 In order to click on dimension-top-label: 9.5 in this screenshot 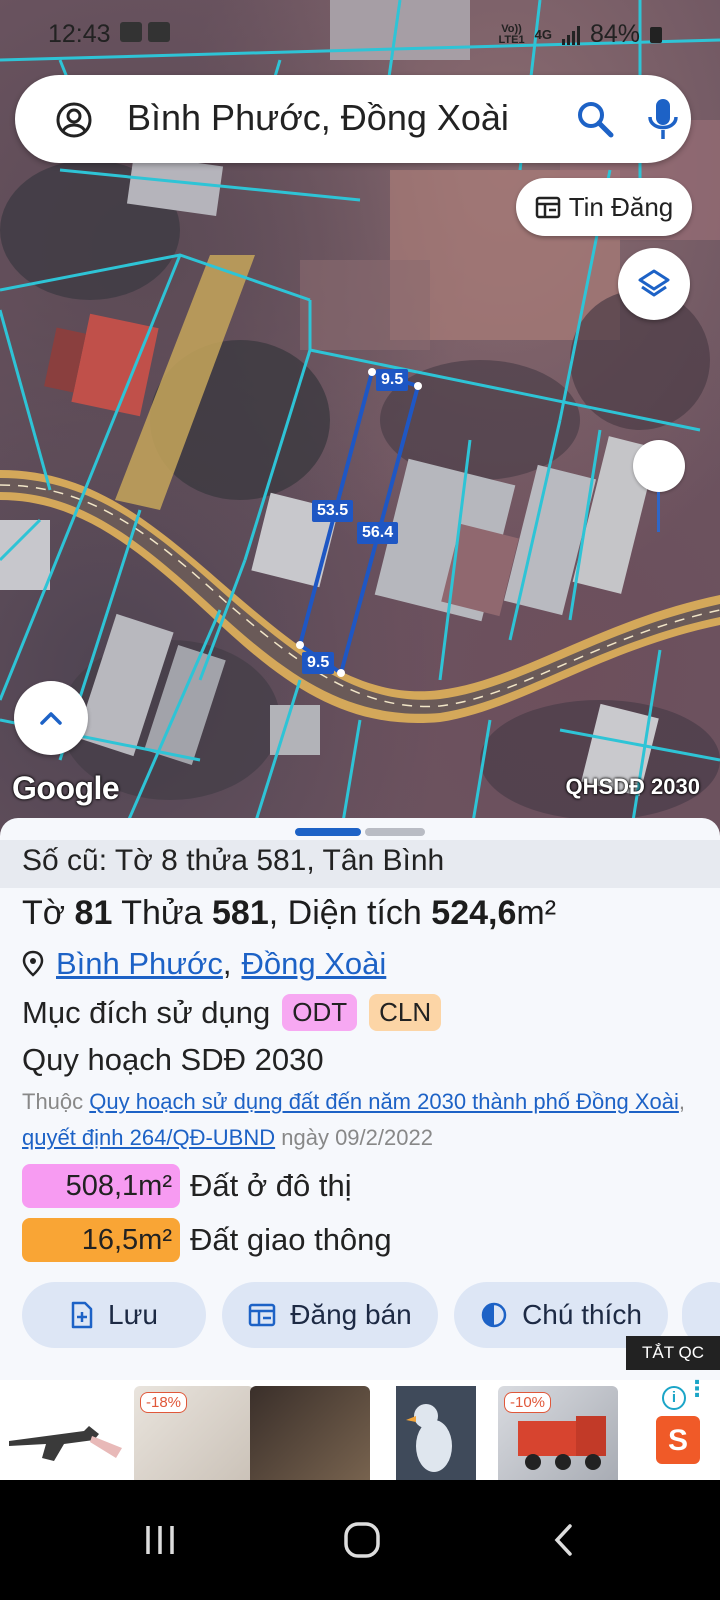, I will do `click(392, 380)`.